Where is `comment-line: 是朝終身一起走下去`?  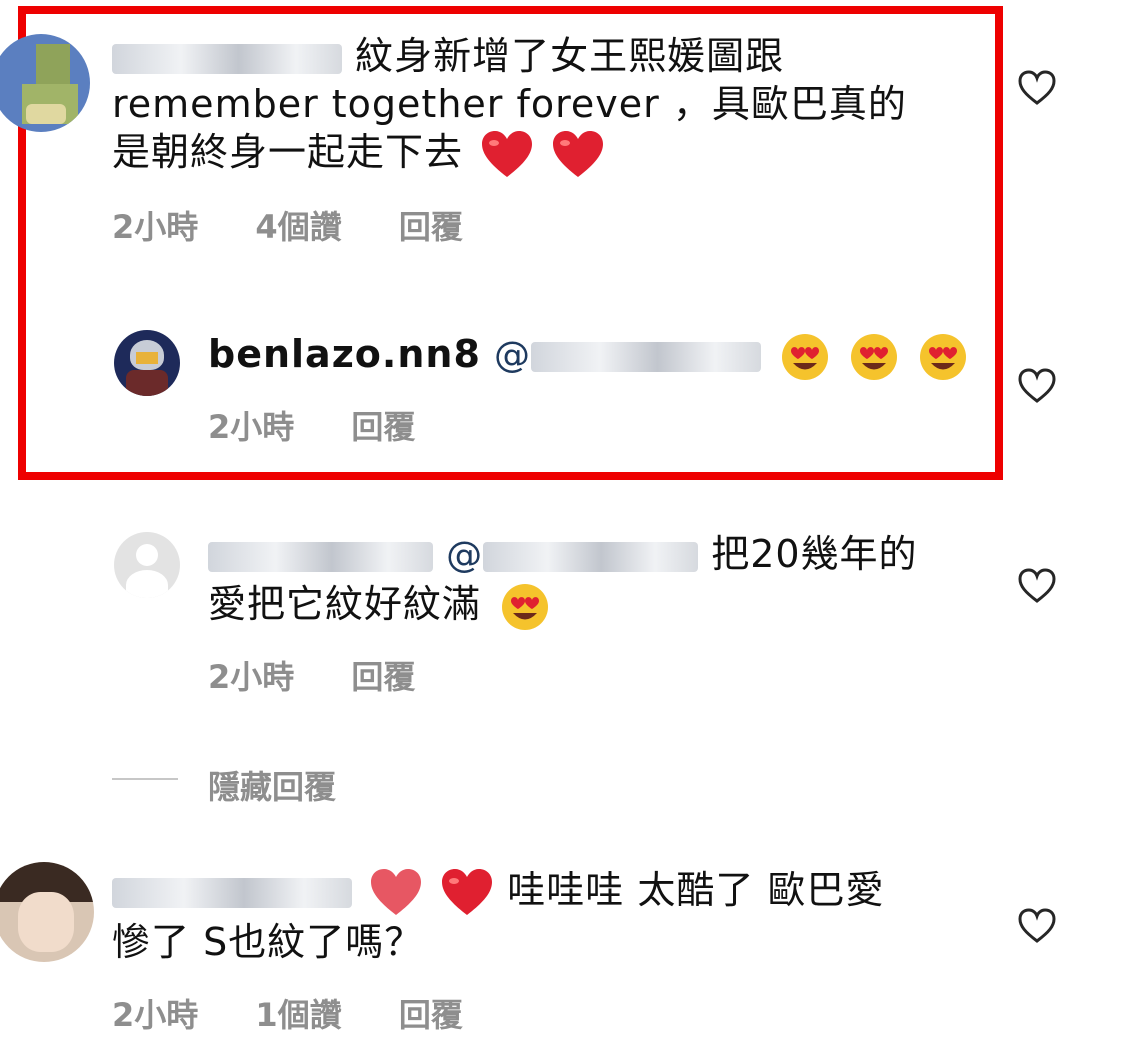 comment-line: 是朝終身一起走下去 is located at coordinates (288, 152).